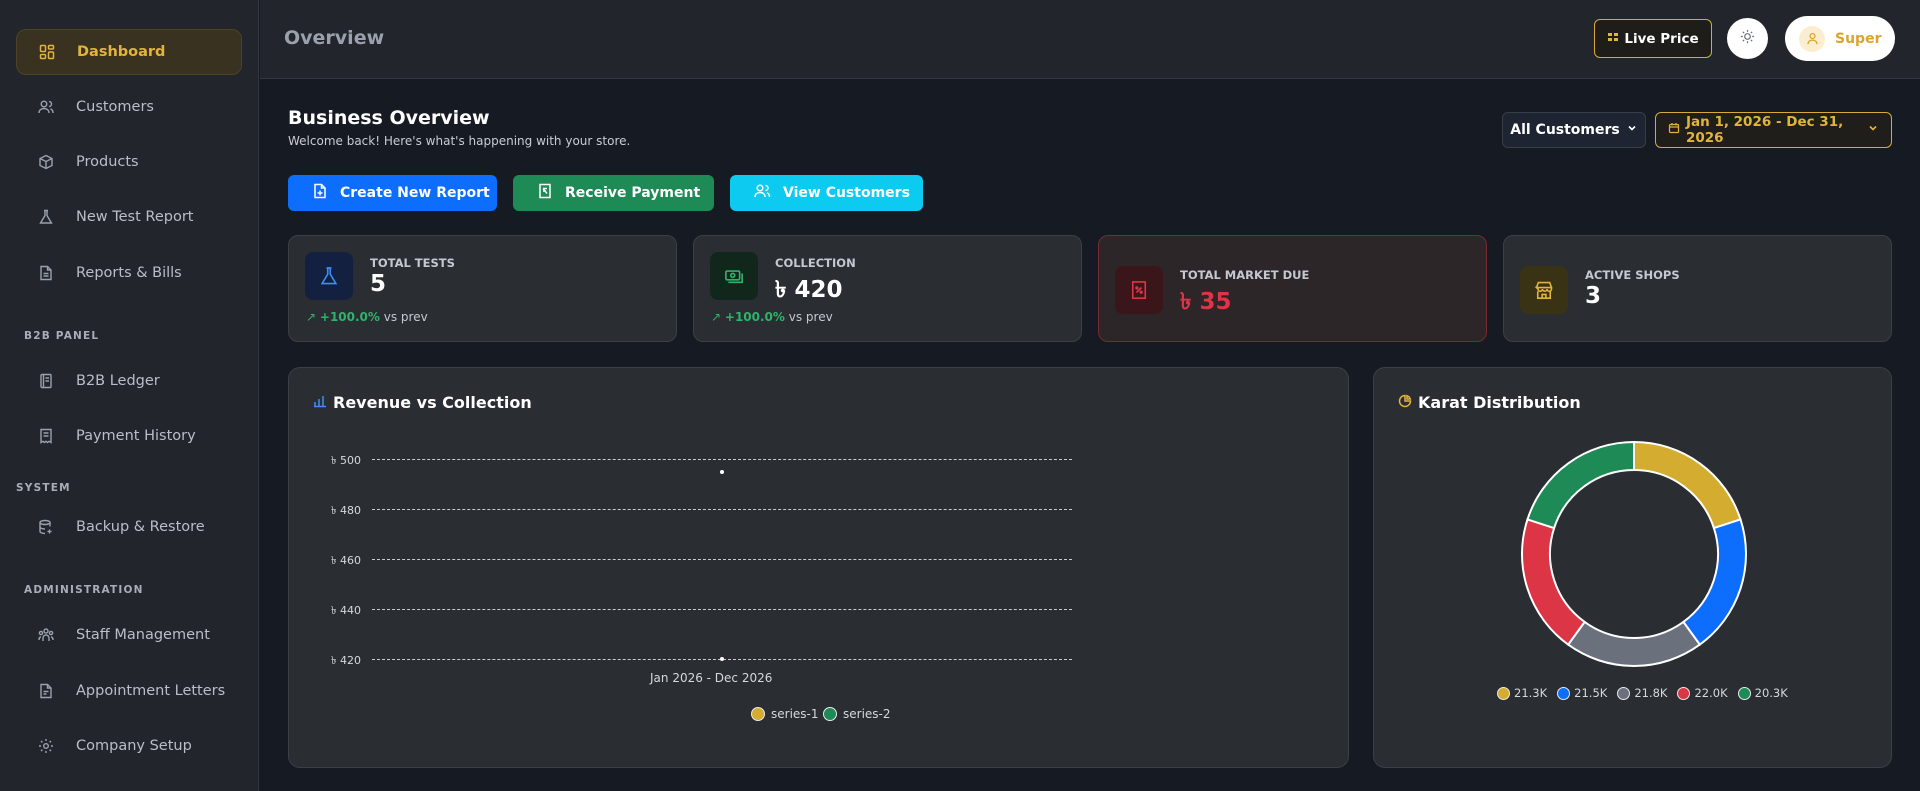 The width and height of the screenshot is (1920, 791). What do you see at coordinates (143, 635) in the screenshot?
I see `sidebar-item-label: Staff Management` at bounding box center [143, 635].